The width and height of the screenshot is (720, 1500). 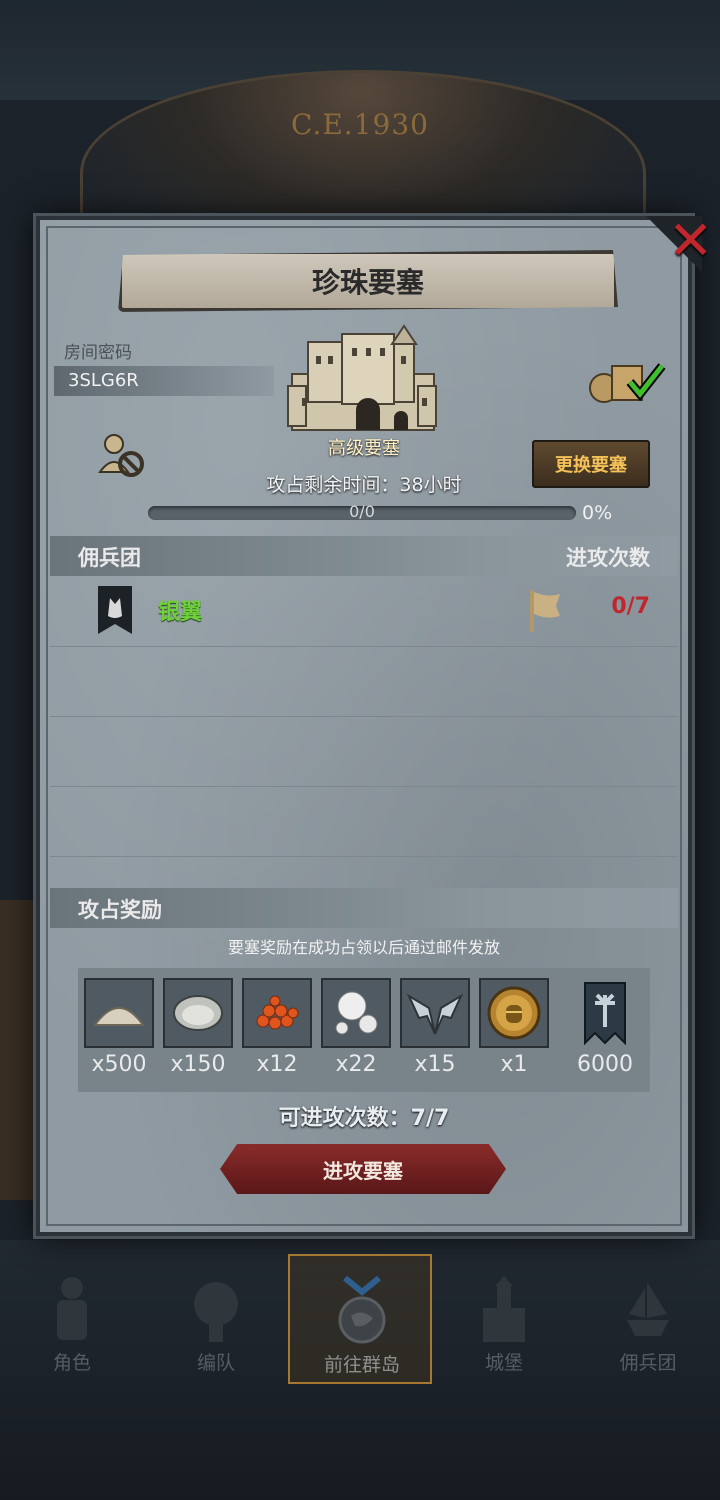 I want to click on title-banner: 珍珠要塞, so click(x=368, y=281).